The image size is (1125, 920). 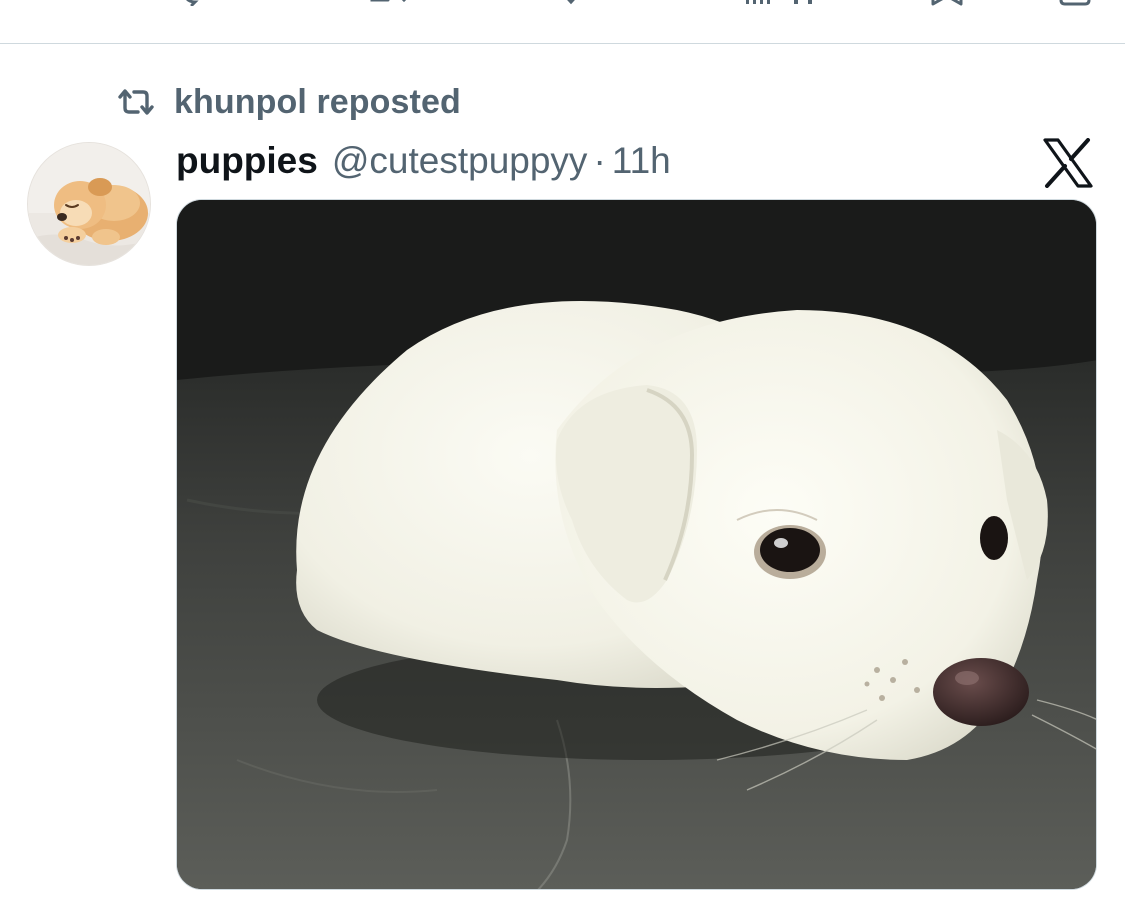 I want to click on reply-icon, so click(x=195, y=3).